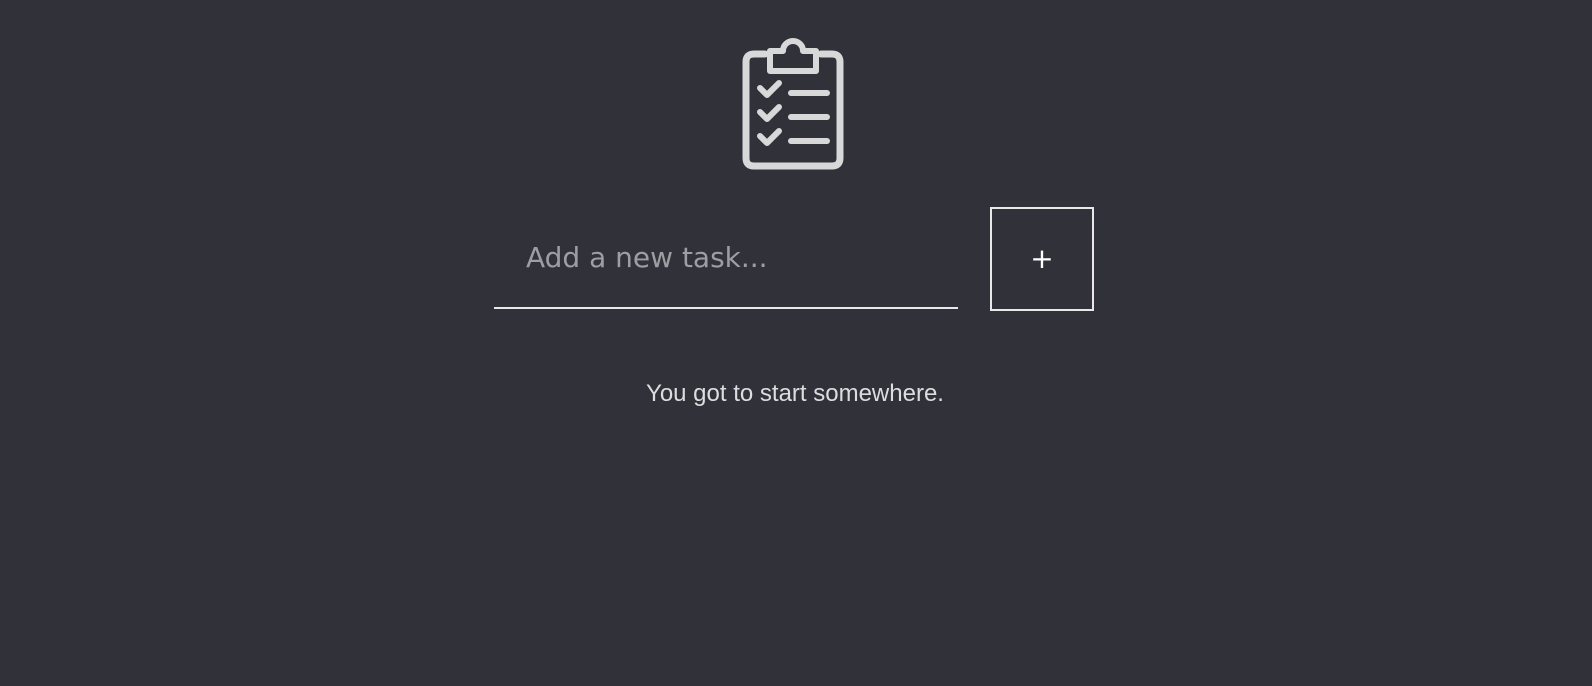 The image size is (1592, 686). Describe the element at coordinates (793, 104) in the screenshot. I see `clipboard-checklist-icon` at that location.